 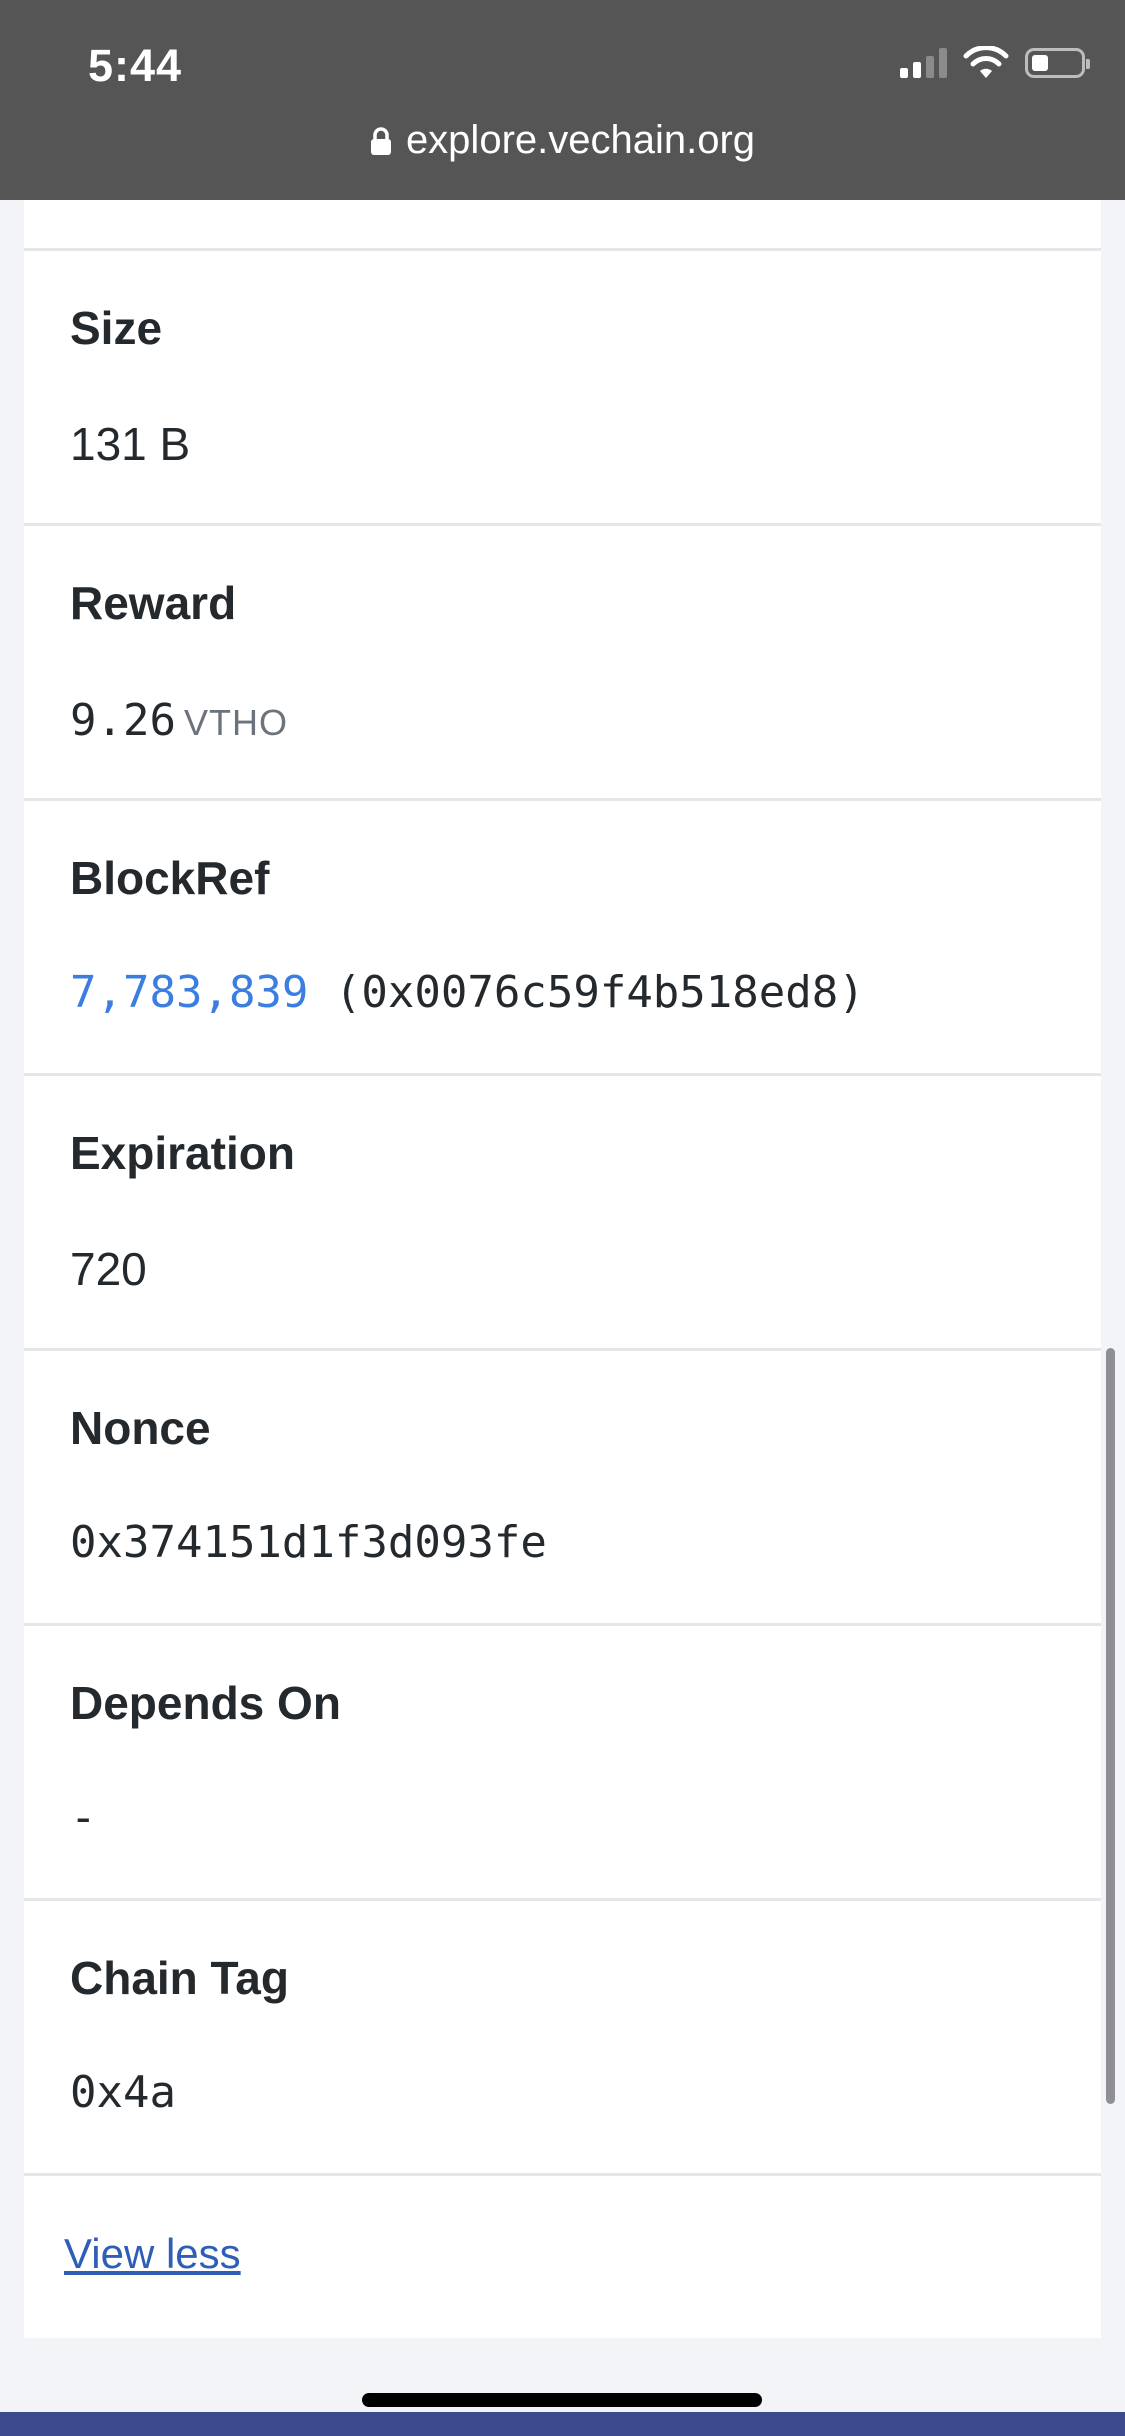 I want to click on bottom-band, so click(x=562, y=2424).